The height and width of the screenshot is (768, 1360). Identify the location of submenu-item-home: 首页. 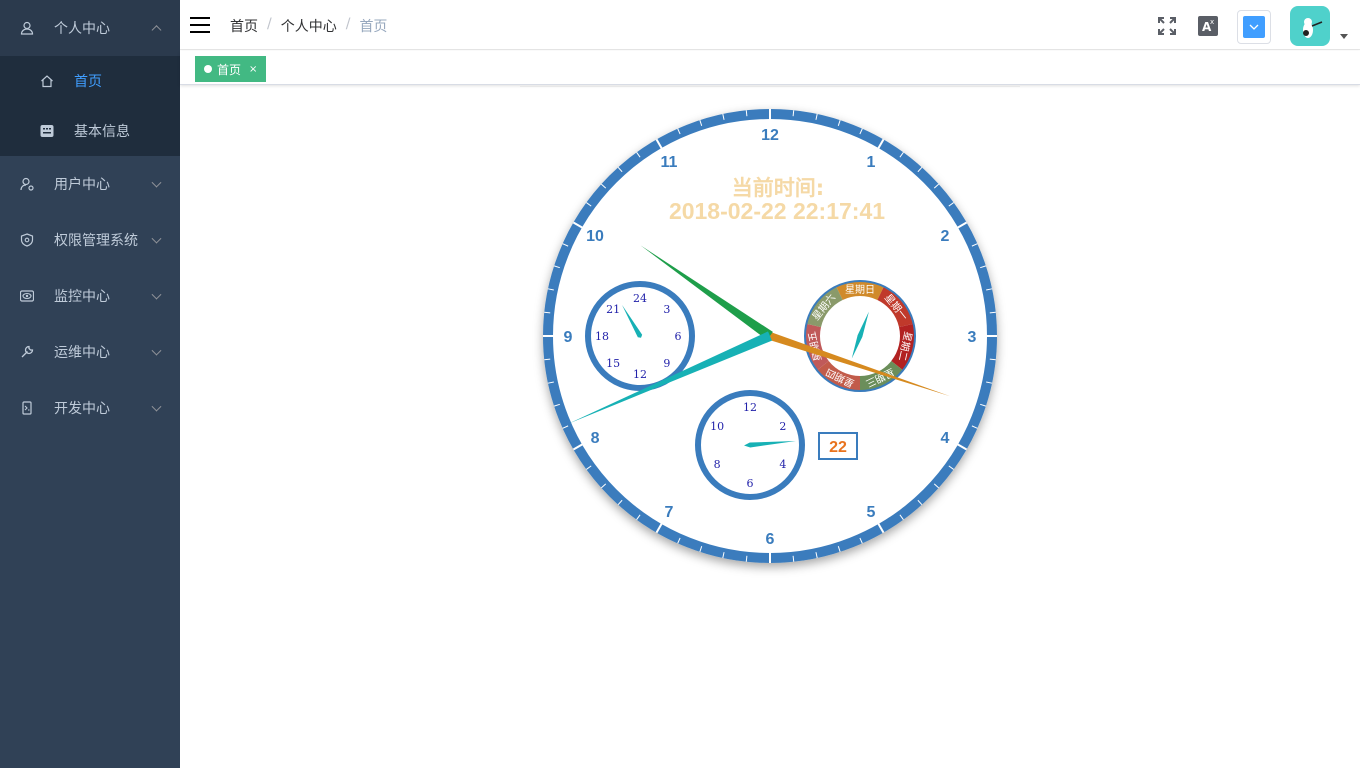
(90, 81).